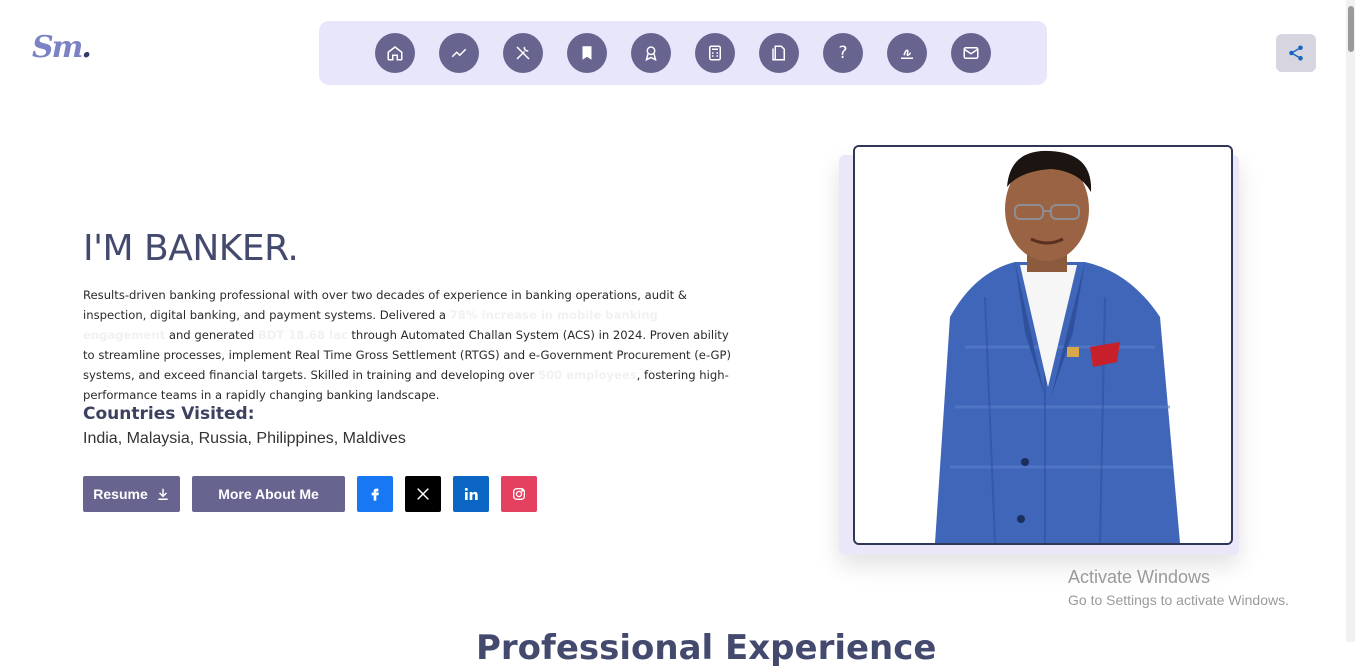 The width and height of the screenshot is (1355, 668). I want to click on activate-windows-subtitle: Go to Settings to activate Windows., so click(1178, 600).